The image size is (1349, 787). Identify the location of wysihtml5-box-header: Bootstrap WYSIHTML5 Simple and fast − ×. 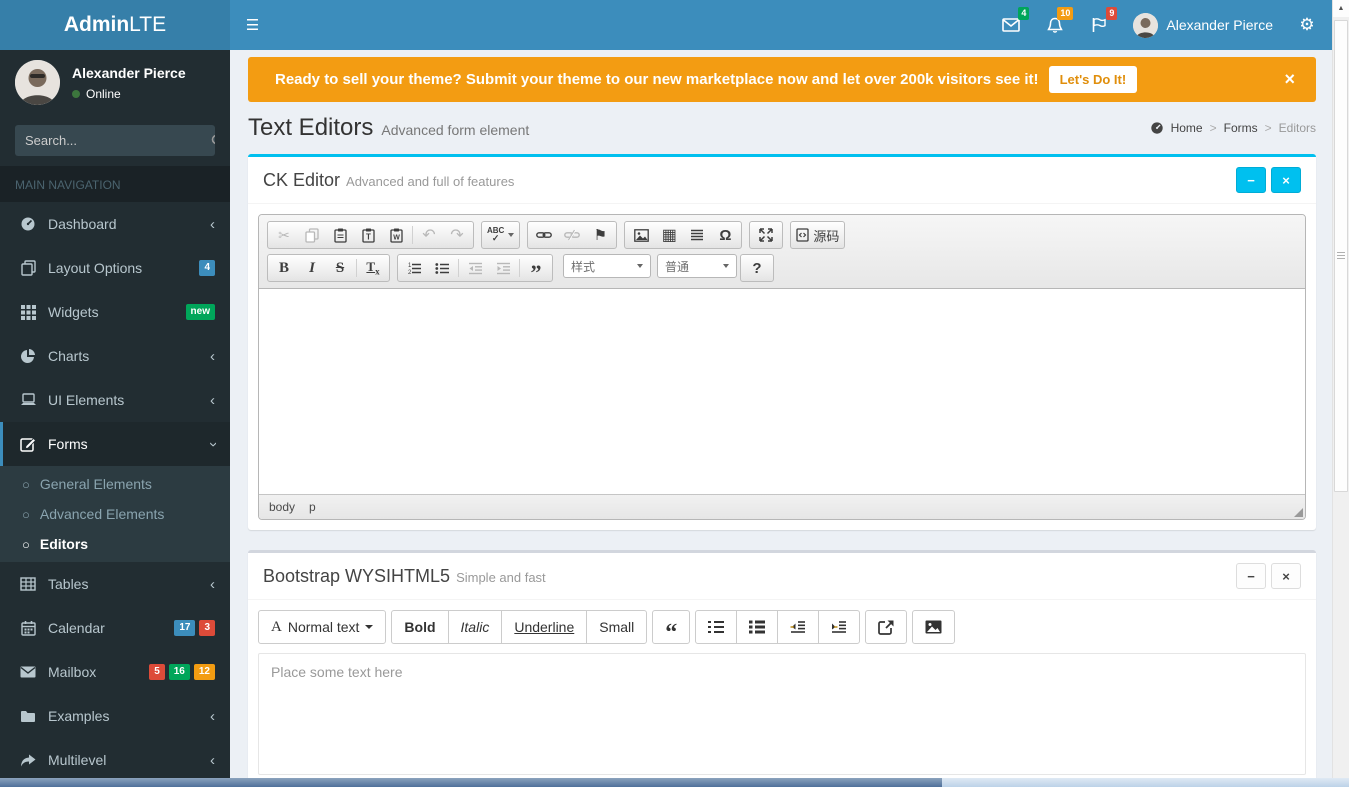
(782, 576).